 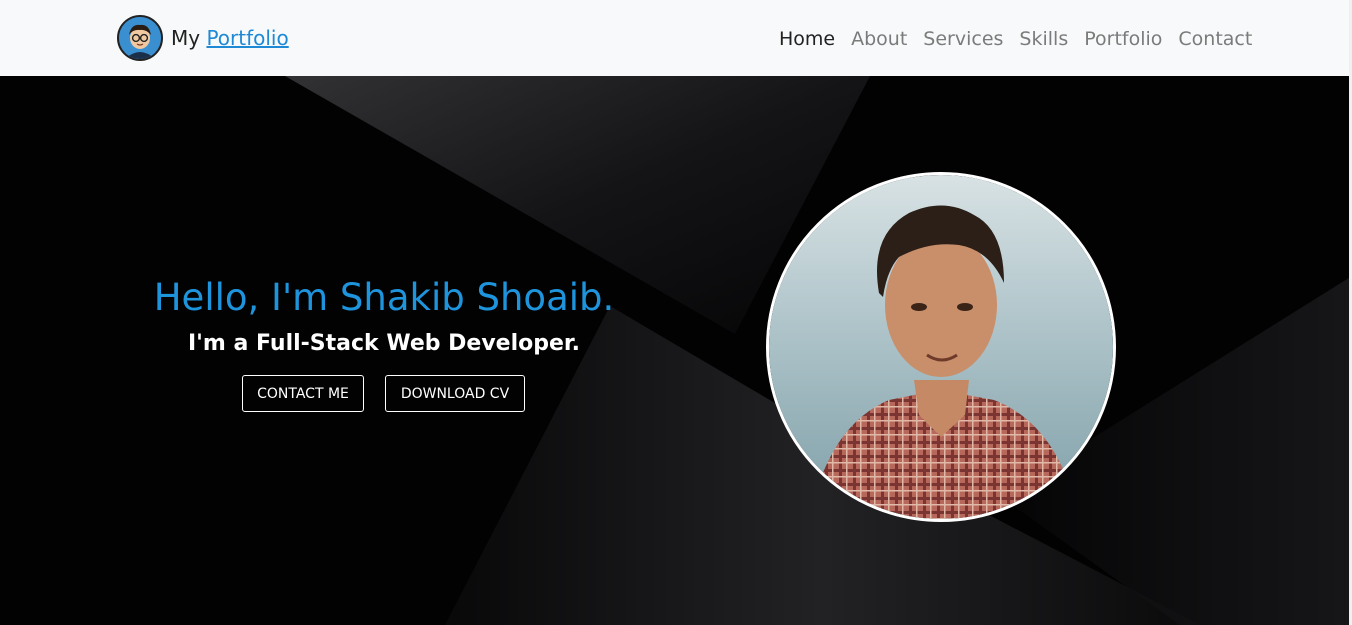 I want to click on nav-contact: Contact, so click(x=1215, y=39).